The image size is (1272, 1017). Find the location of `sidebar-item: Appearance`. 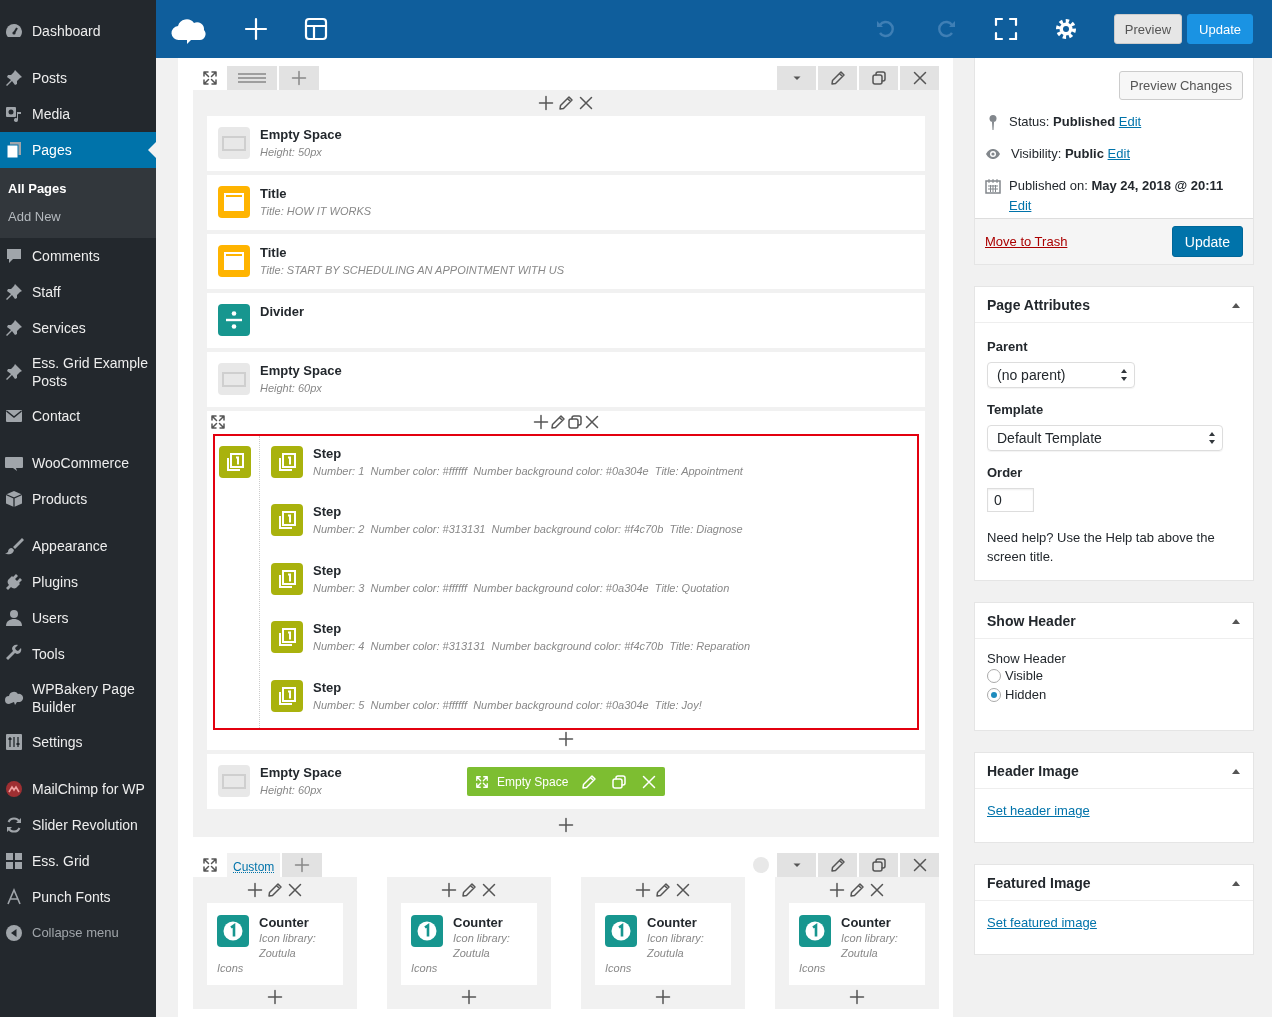

sidebar-item: Appearance is located at coordinates (78, 546).